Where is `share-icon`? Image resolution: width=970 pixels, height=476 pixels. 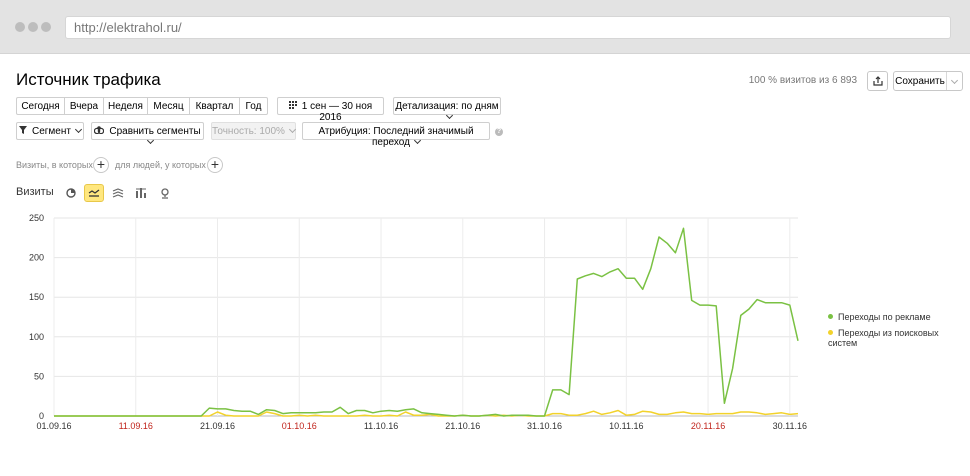 share-icon is located at coordinates (877, 81).